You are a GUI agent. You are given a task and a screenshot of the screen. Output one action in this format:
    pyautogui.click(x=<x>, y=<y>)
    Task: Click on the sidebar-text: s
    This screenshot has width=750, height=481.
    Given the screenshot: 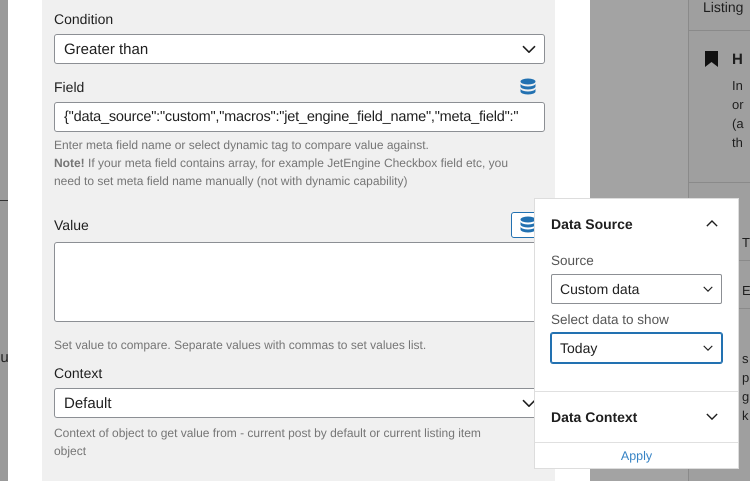 What is the action you would take?
    pyautogui.click(x=746, y=359)
    